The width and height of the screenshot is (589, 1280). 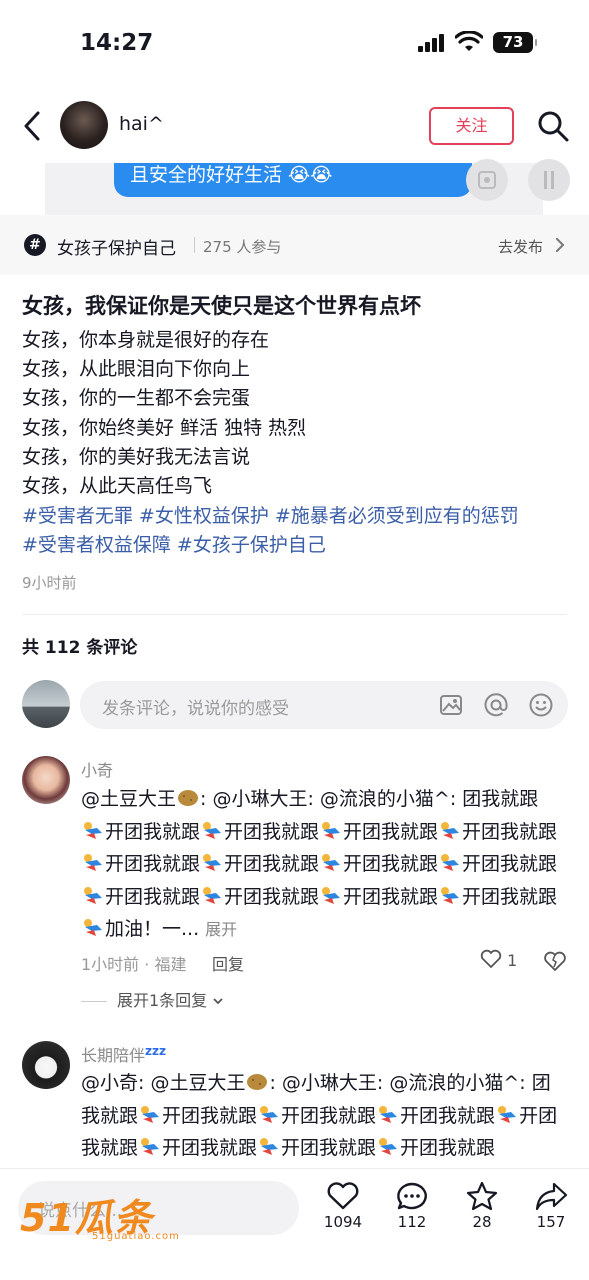 I want to click on comment-count: 共 112 条评论, so click(x=80, y=648).